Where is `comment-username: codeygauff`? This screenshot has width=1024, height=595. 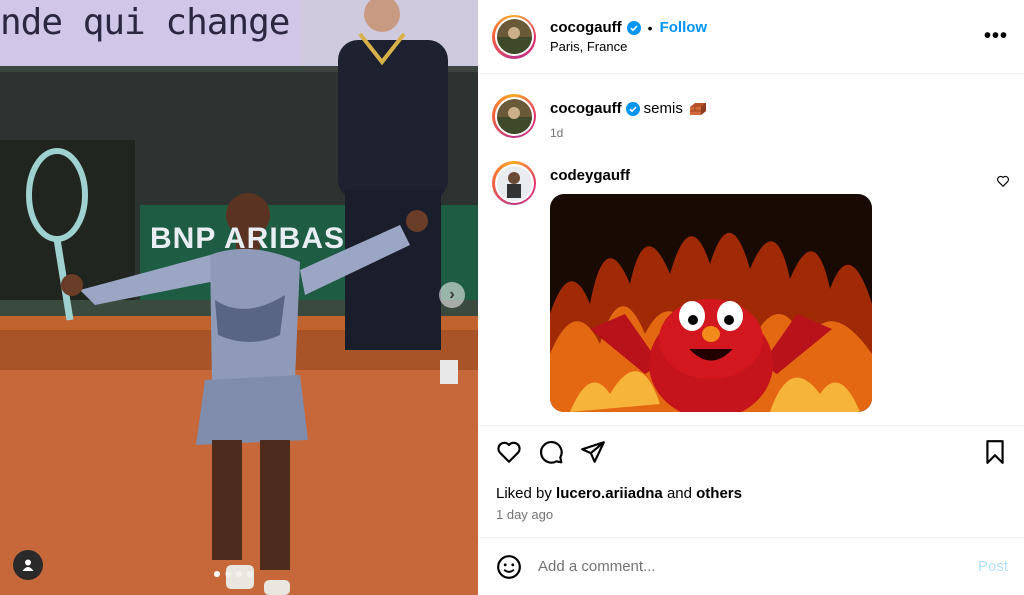
comment-username: codeygauff is located at coordinates (711, 175).